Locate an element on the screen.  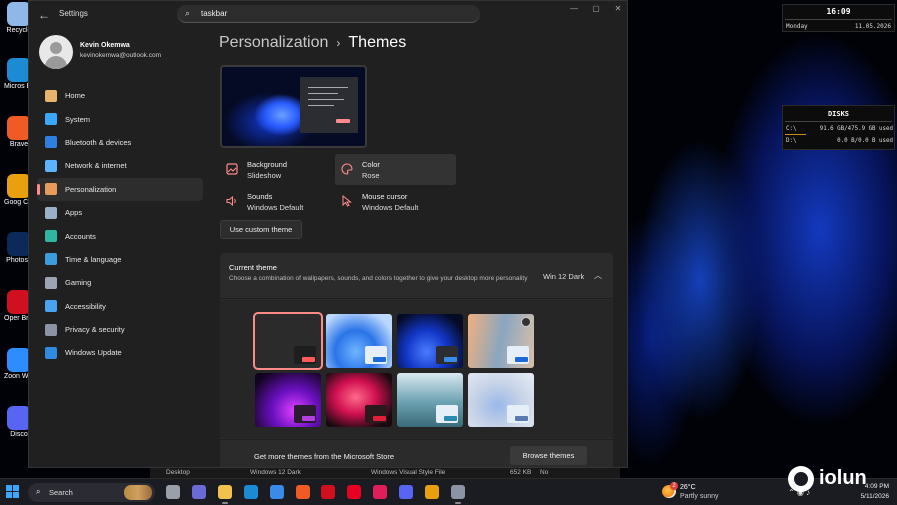
minimize-button: — is located at coordinates (574, 10).